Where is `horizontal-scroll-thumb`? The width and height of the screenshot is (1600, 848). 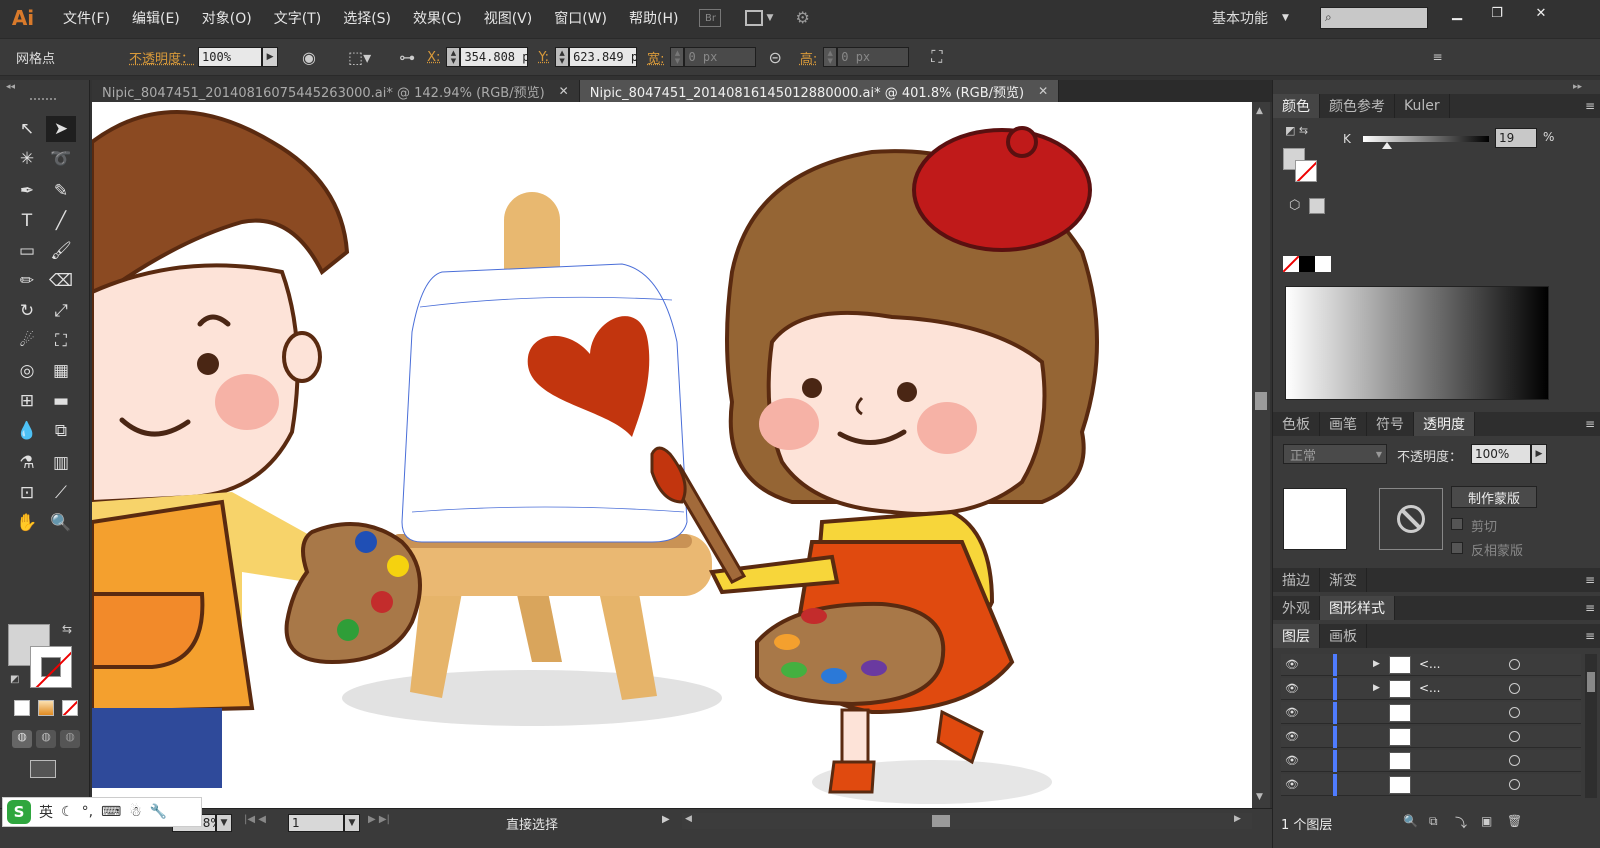
horizontal-scroll-thumb is located at coordinates (941, 821).